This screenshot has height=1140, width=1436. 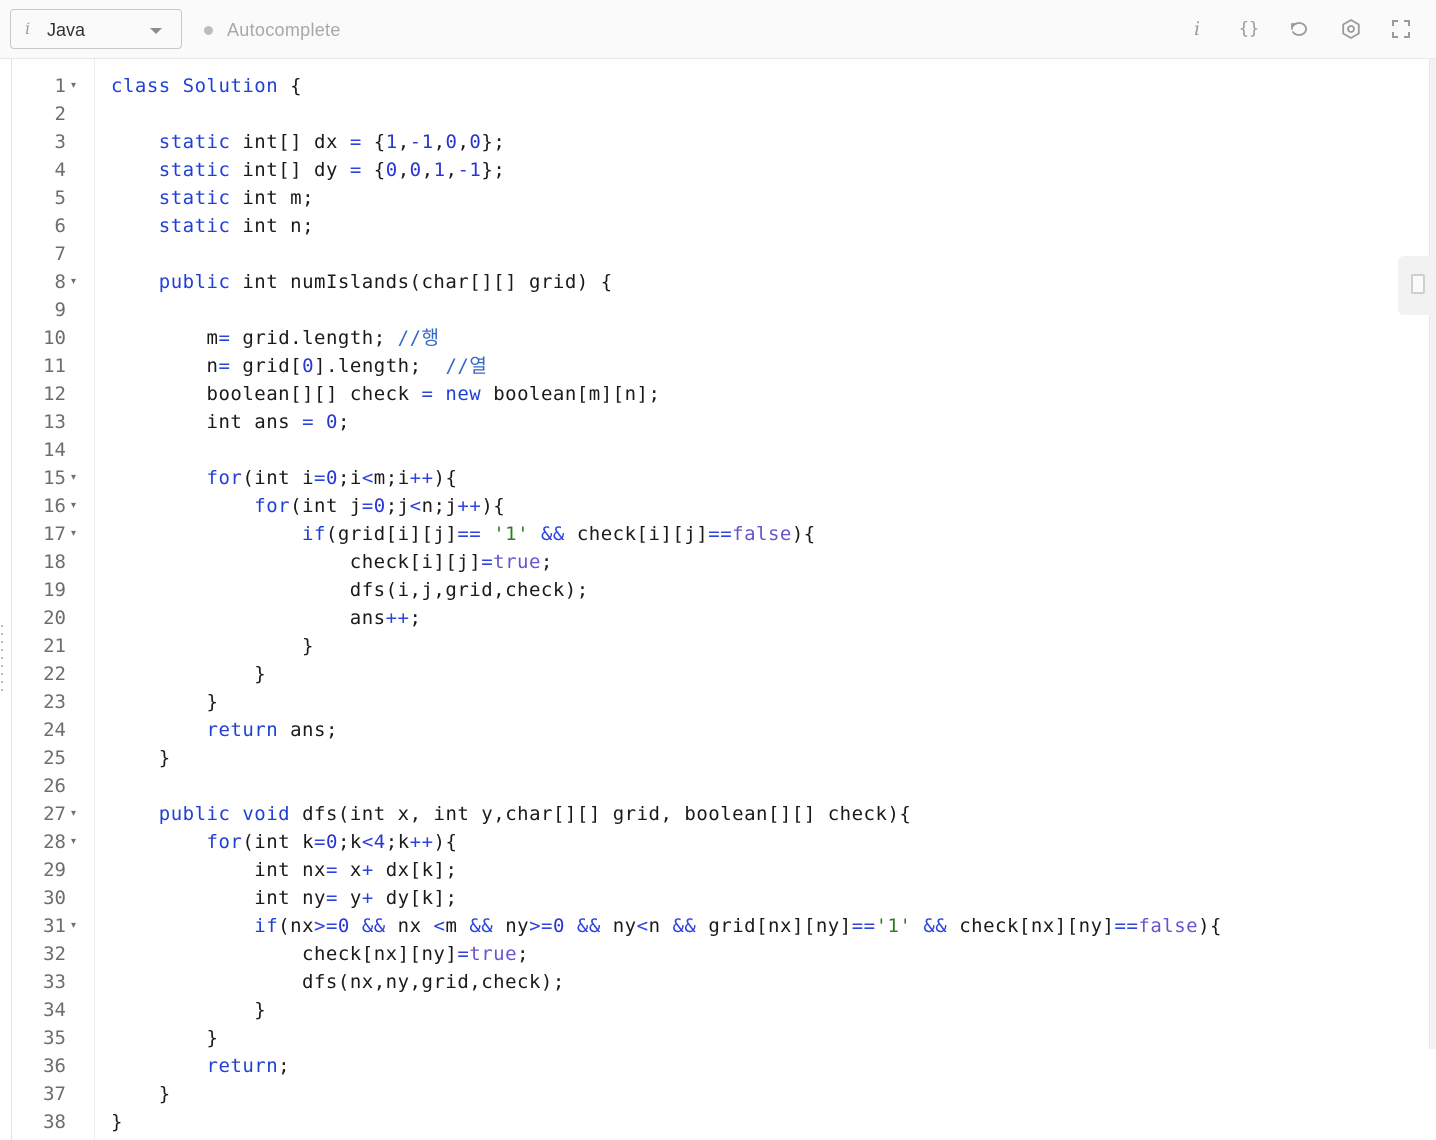 I want to click on line-number: 9, so click(x=60, y=310).